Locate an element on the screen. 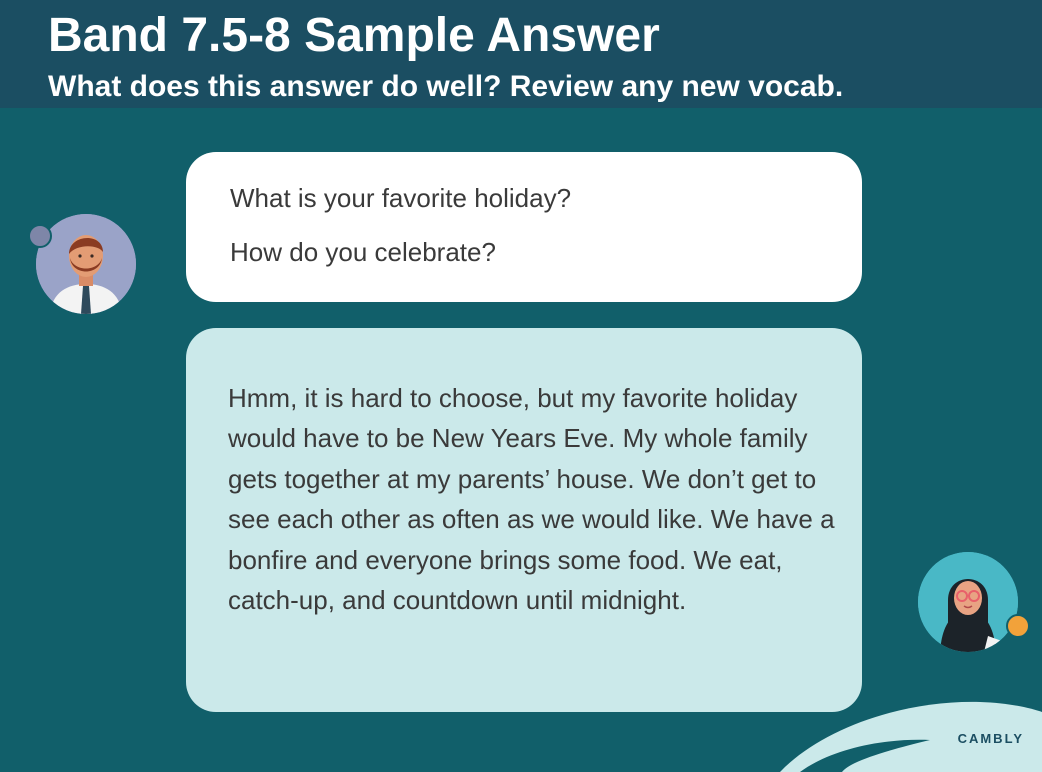 This screenshot has width=1042, height=772. brand-logo: CAMBLY is located at coordinates (990, 738).